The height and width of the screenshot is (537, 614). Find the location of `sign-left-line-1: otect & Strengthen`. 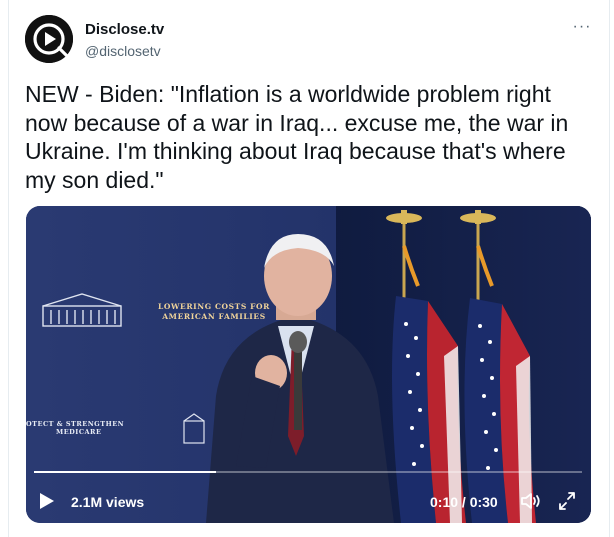

sign-left-line-1: otect & Strengthen is located at coordinates (75, 424).